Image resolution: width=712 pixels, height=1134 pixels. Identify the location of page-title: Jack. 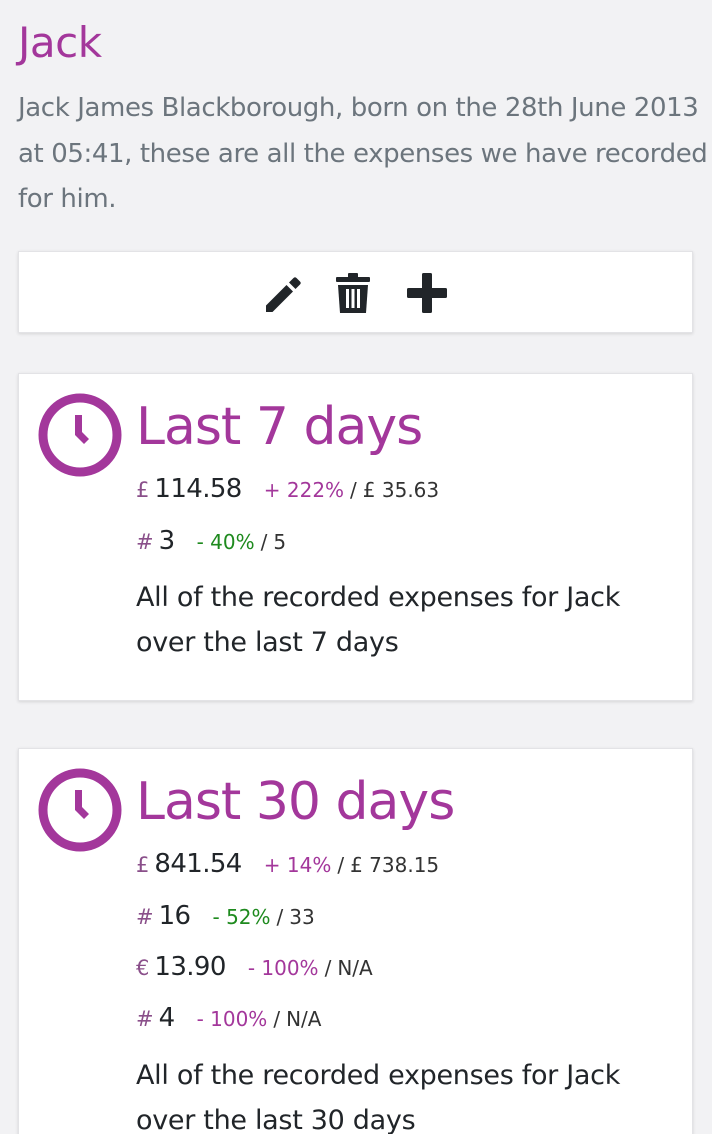
(60, 42).